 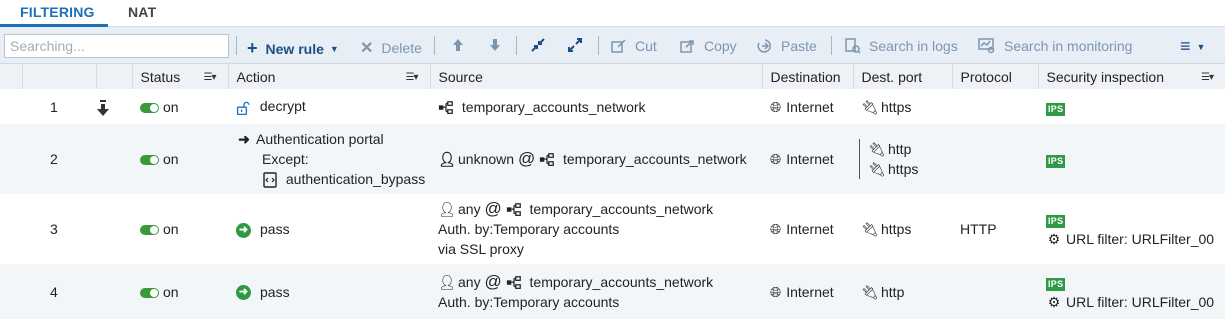 I want to click on pass-icon: ➜, so click(x=243, y=230).